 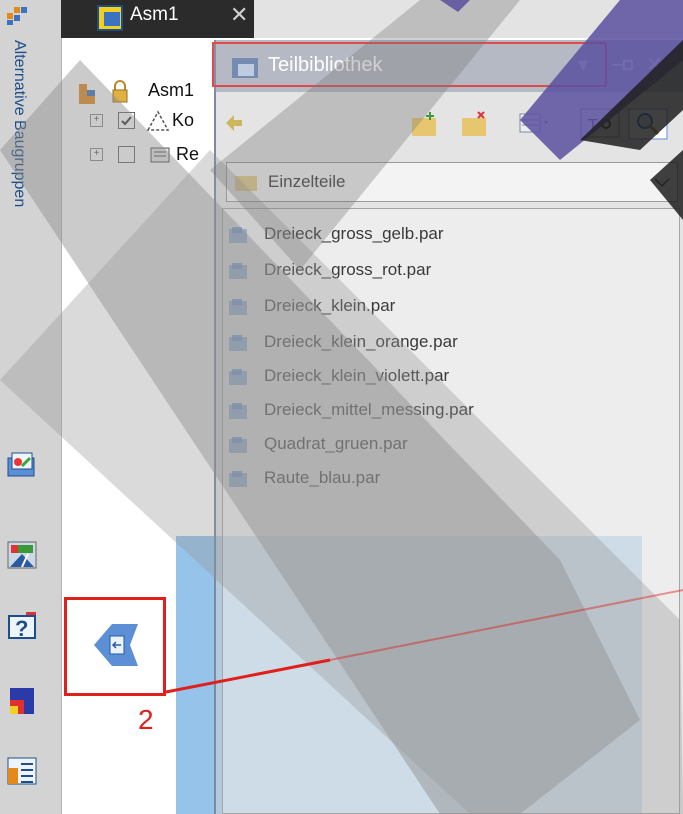 What do you see at coordinates (117, 645) in the screenshot?
I see `pane-toggle-icon` at bounding box center [117, 645].